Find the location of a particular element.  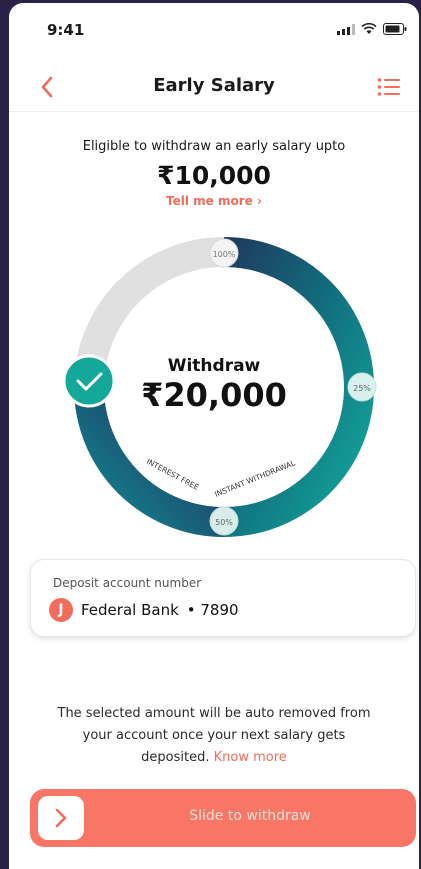

chevron-right-icon is located at coordinates (61, 818).